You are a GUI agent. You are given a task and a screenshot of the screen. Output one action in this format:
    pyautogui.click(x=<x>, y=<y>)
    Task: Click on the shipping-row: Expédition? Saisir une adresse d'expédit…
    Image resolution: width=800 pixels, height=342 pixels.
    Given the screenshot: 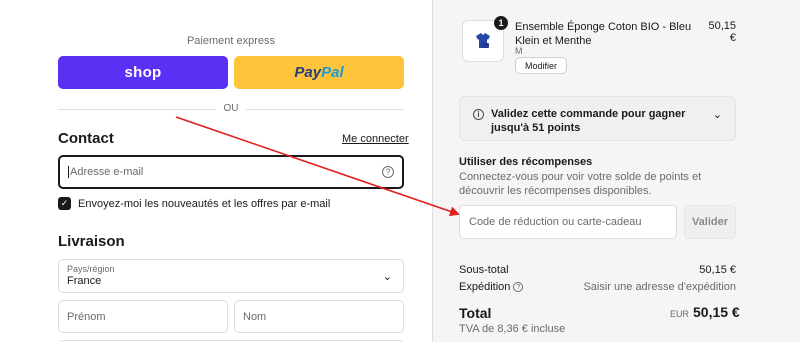 What is the action you would take?
    pyautogui.click(x=597, y=287)
    